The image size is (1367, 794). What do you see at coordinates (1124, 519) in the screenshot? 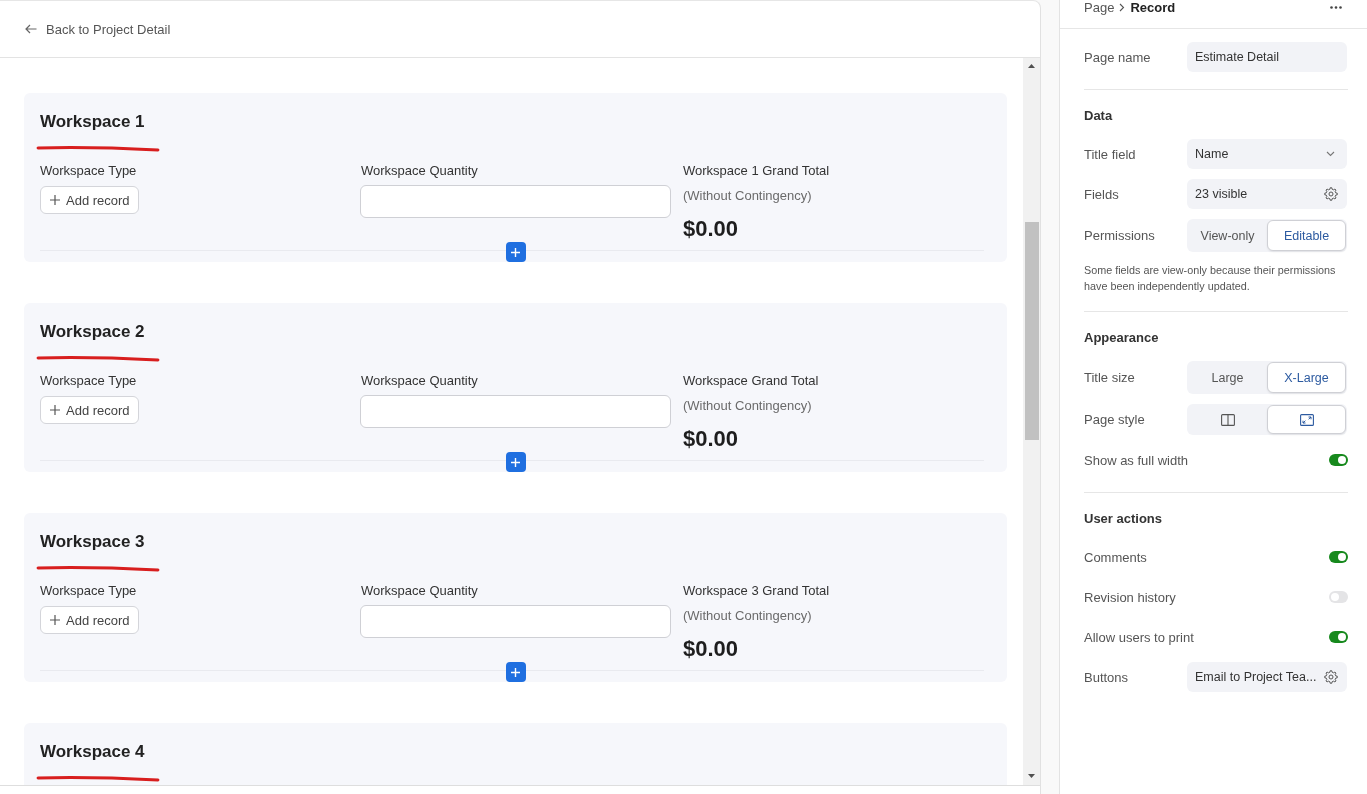
I see `section-heading: User actions` at bounding box center [1124, 519].